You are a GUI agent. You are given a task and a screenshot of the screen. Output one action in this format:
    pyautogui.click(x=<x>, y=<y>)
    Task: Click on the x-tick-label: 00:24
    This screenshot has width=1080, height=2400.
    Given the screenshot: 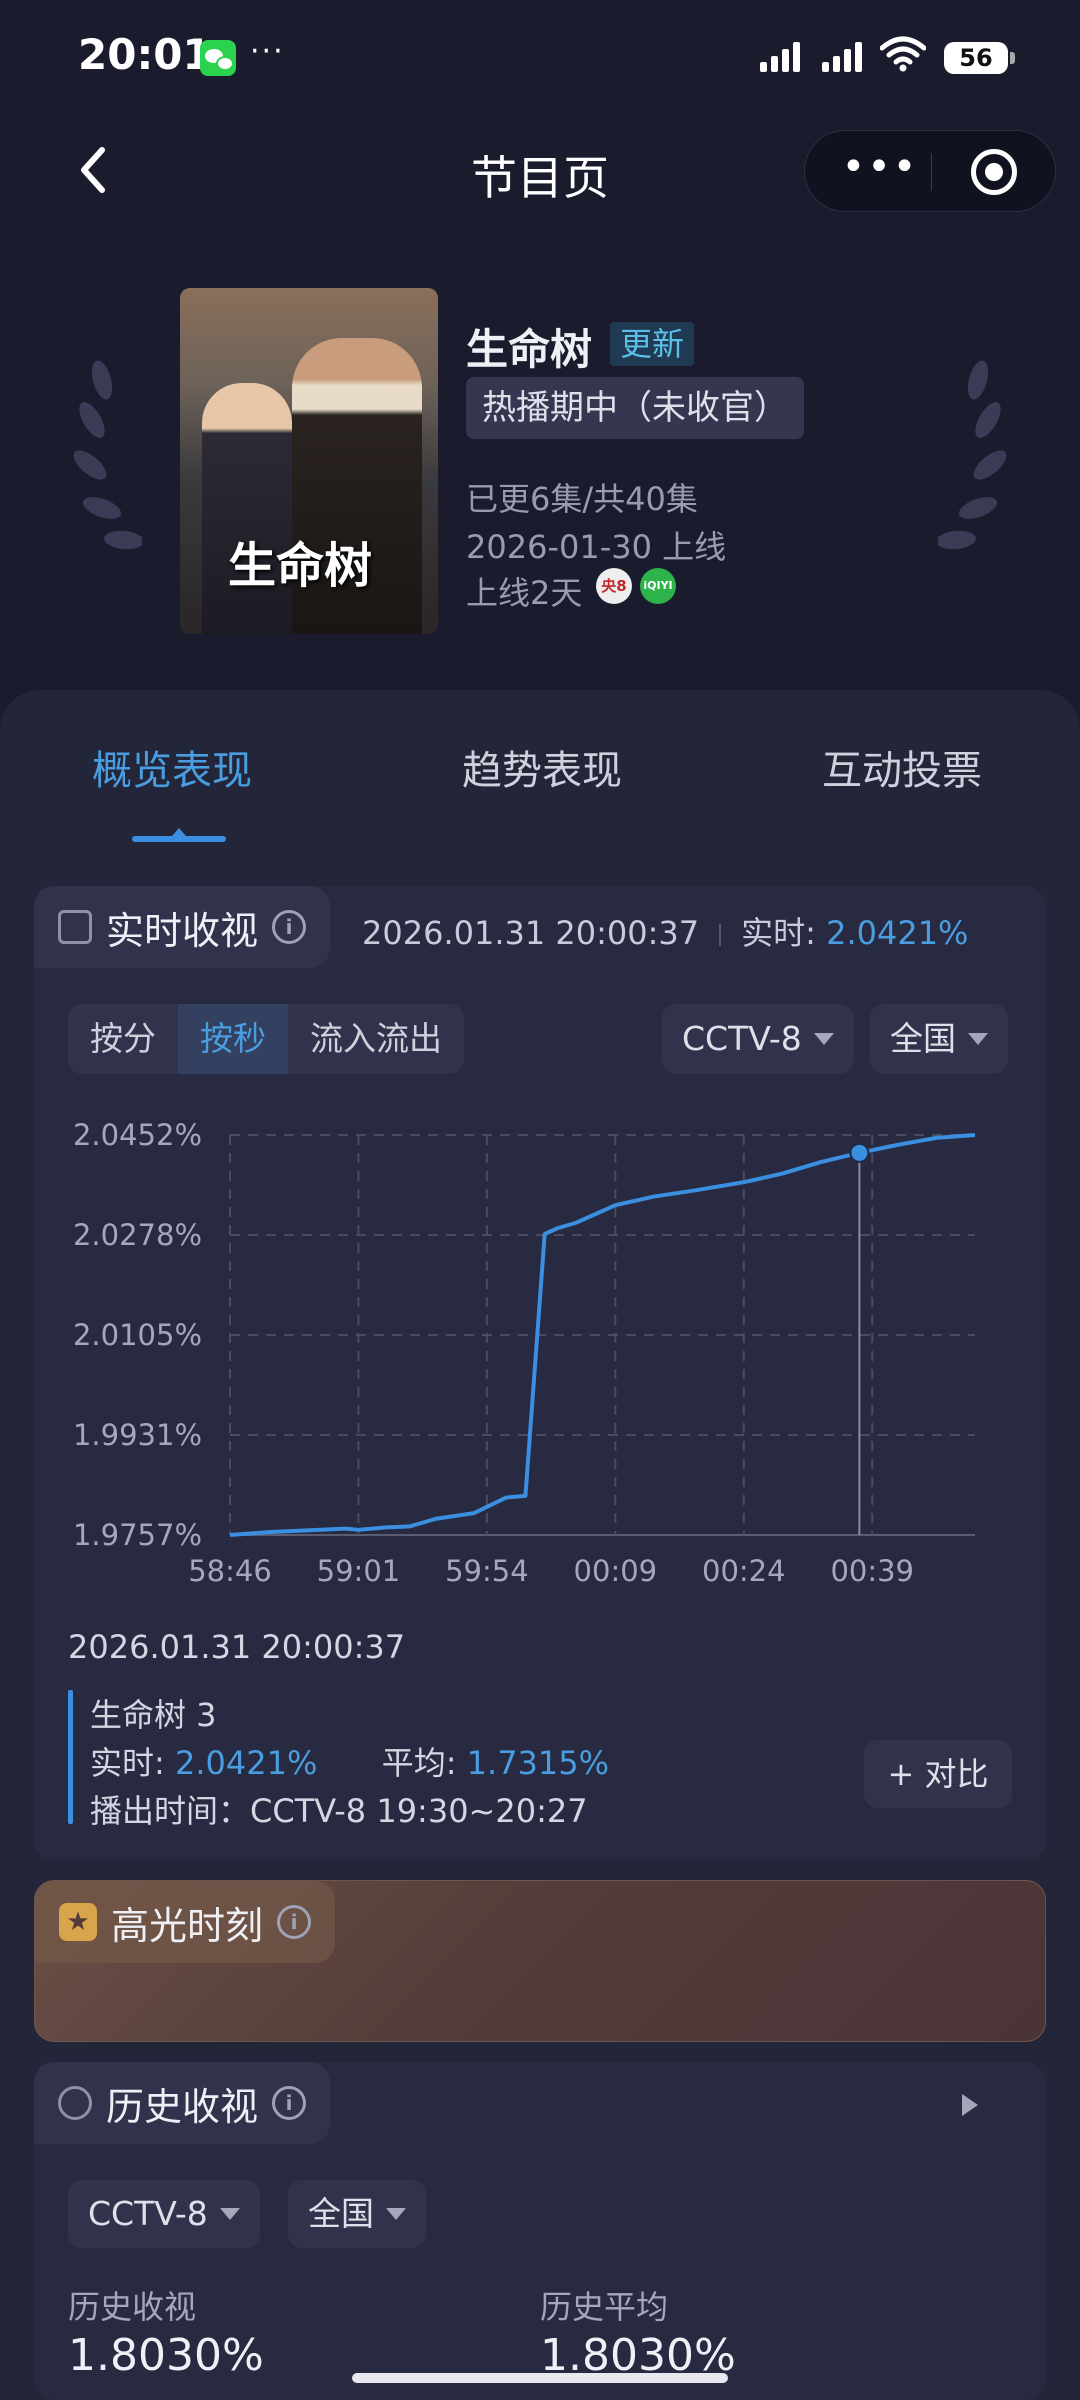 What is the action you would take?
    pyautogui.click(x=744, y=1571)
    